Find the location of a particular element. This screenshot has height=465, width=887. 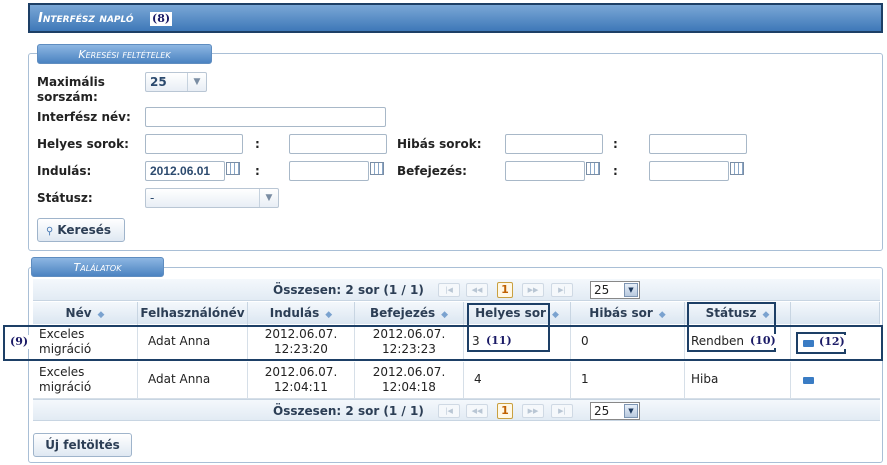

search-button: ⚲ Keresés is located at coordinates (81, 230).